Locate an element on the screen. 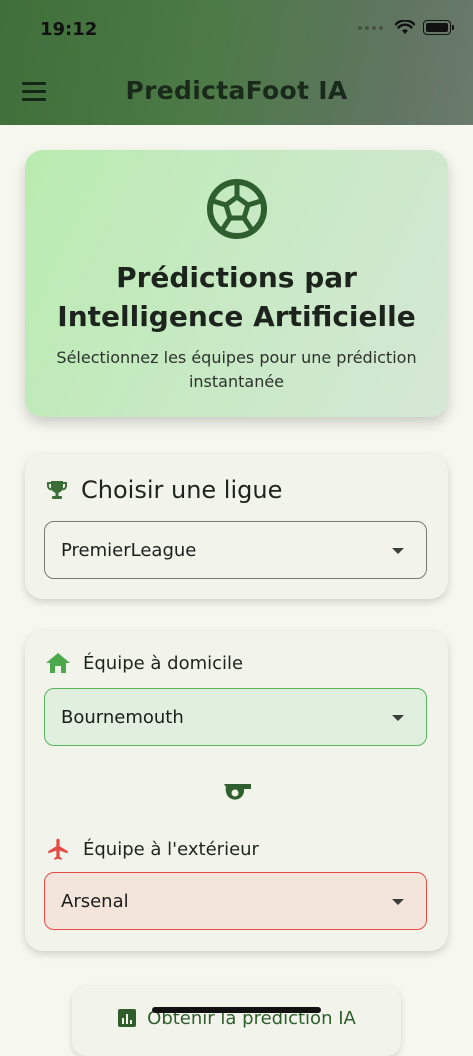 The height and width of the screenshot is (1056, 473). away-team-select: Arsenal is located at coordinates (235, 901).